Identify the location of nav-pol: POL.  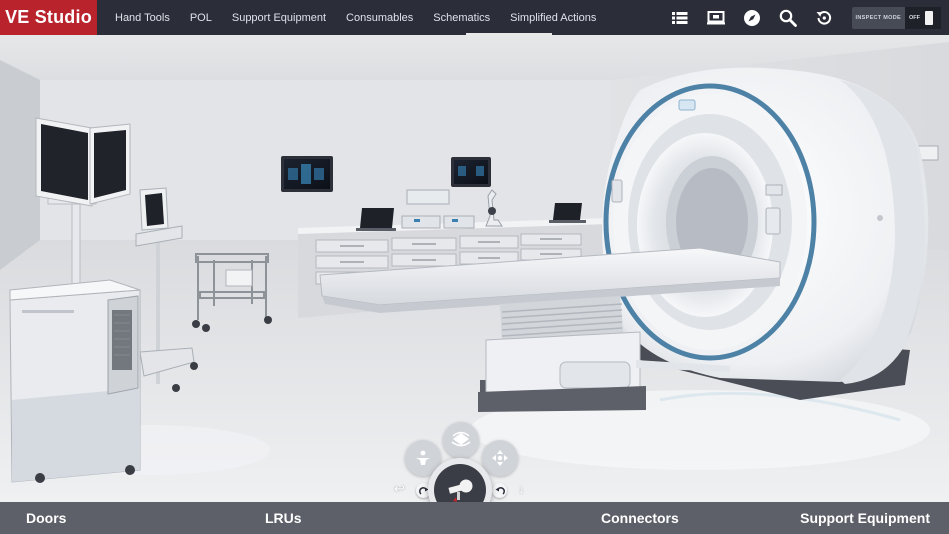
(201, 17).